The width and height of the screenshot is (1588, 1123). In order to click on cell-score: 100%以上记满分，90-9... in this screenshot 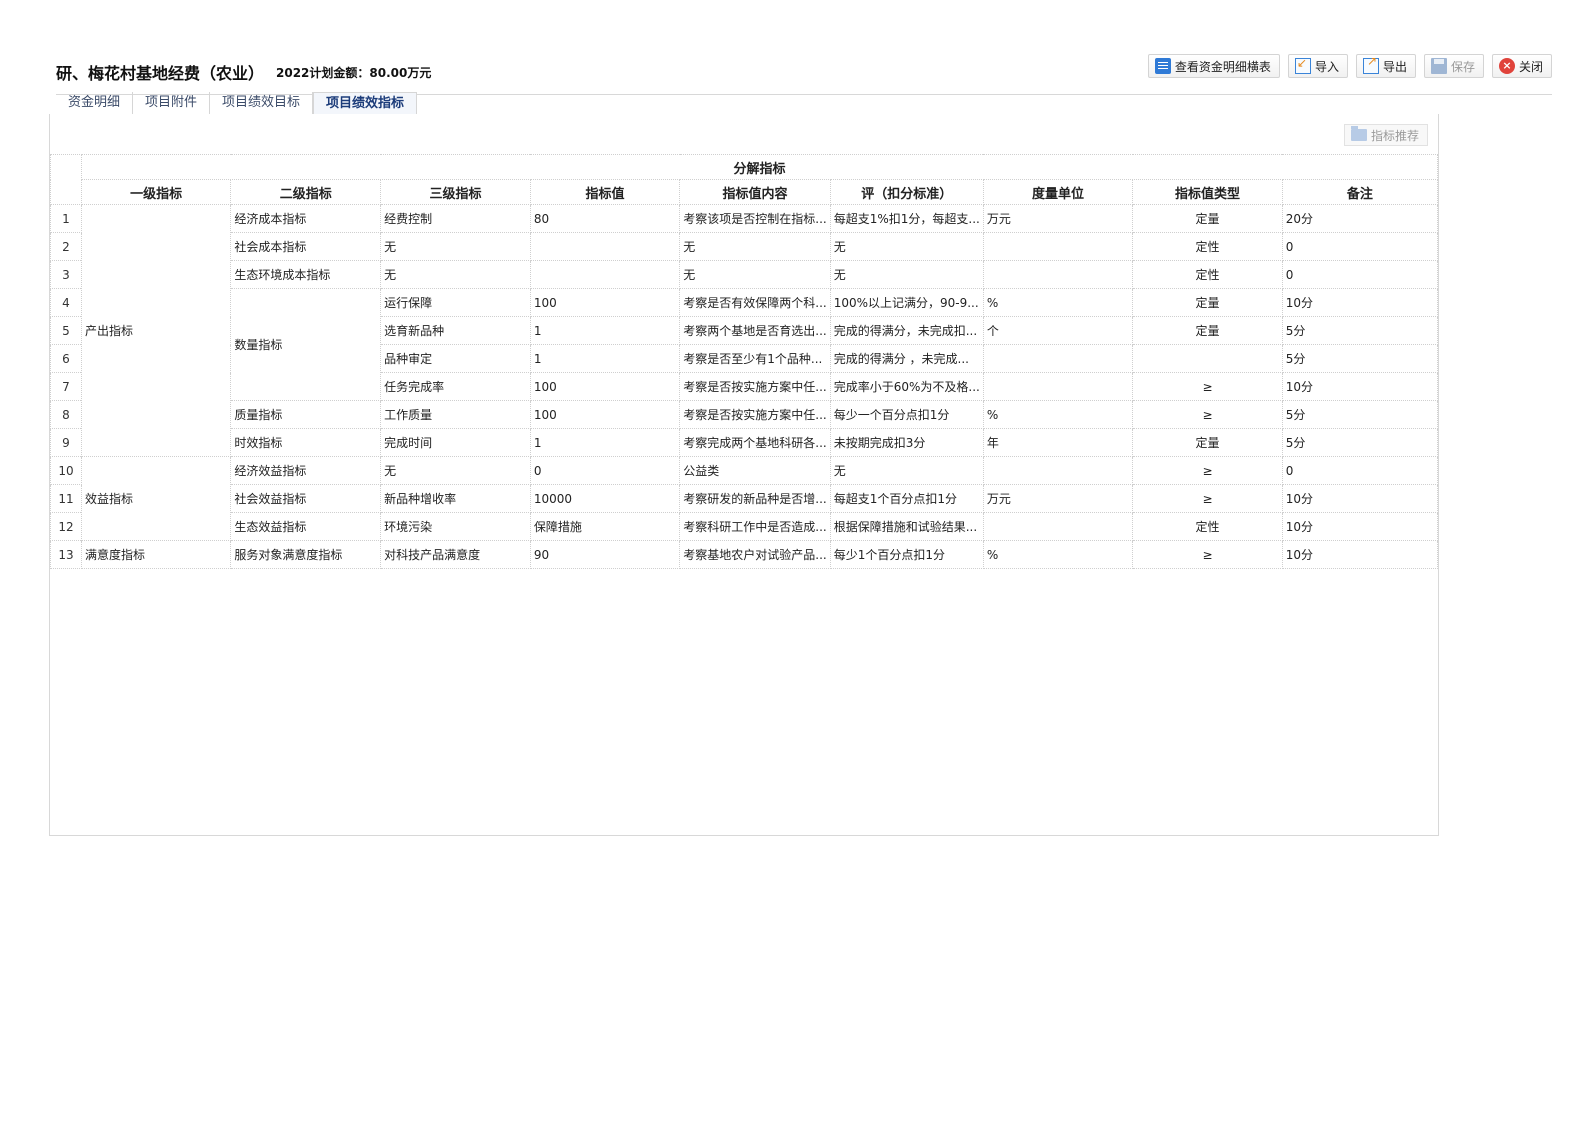, I will do `click(906, 302)`.